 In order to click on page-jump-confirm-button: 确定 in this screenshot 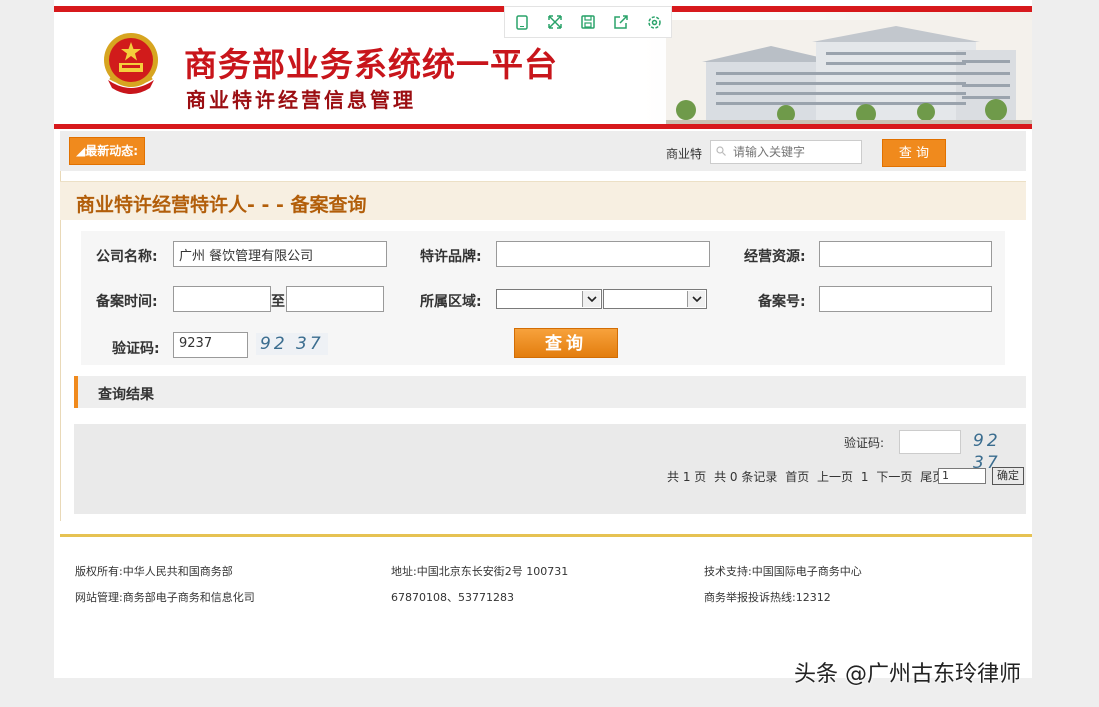, I will do `click(1008, 476)`.